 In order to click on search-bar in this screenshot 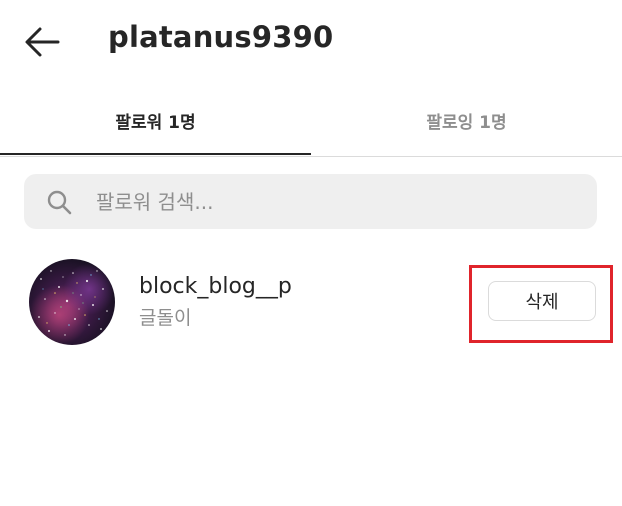, I will do `click(310, 201)`.